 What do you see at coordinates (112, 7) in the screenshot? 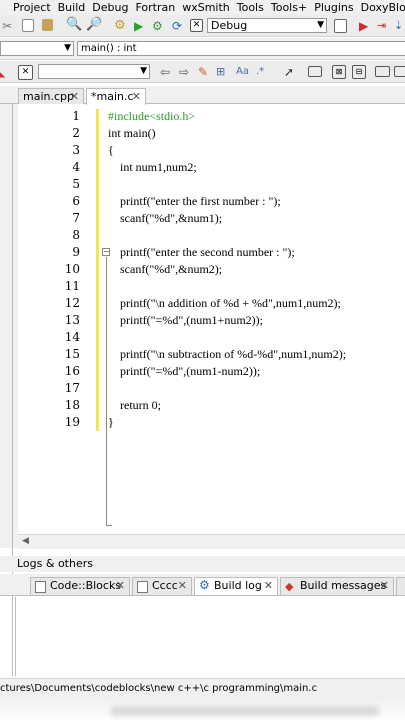
I see `menu-debug: Debug` at bounding box center [112, 7].